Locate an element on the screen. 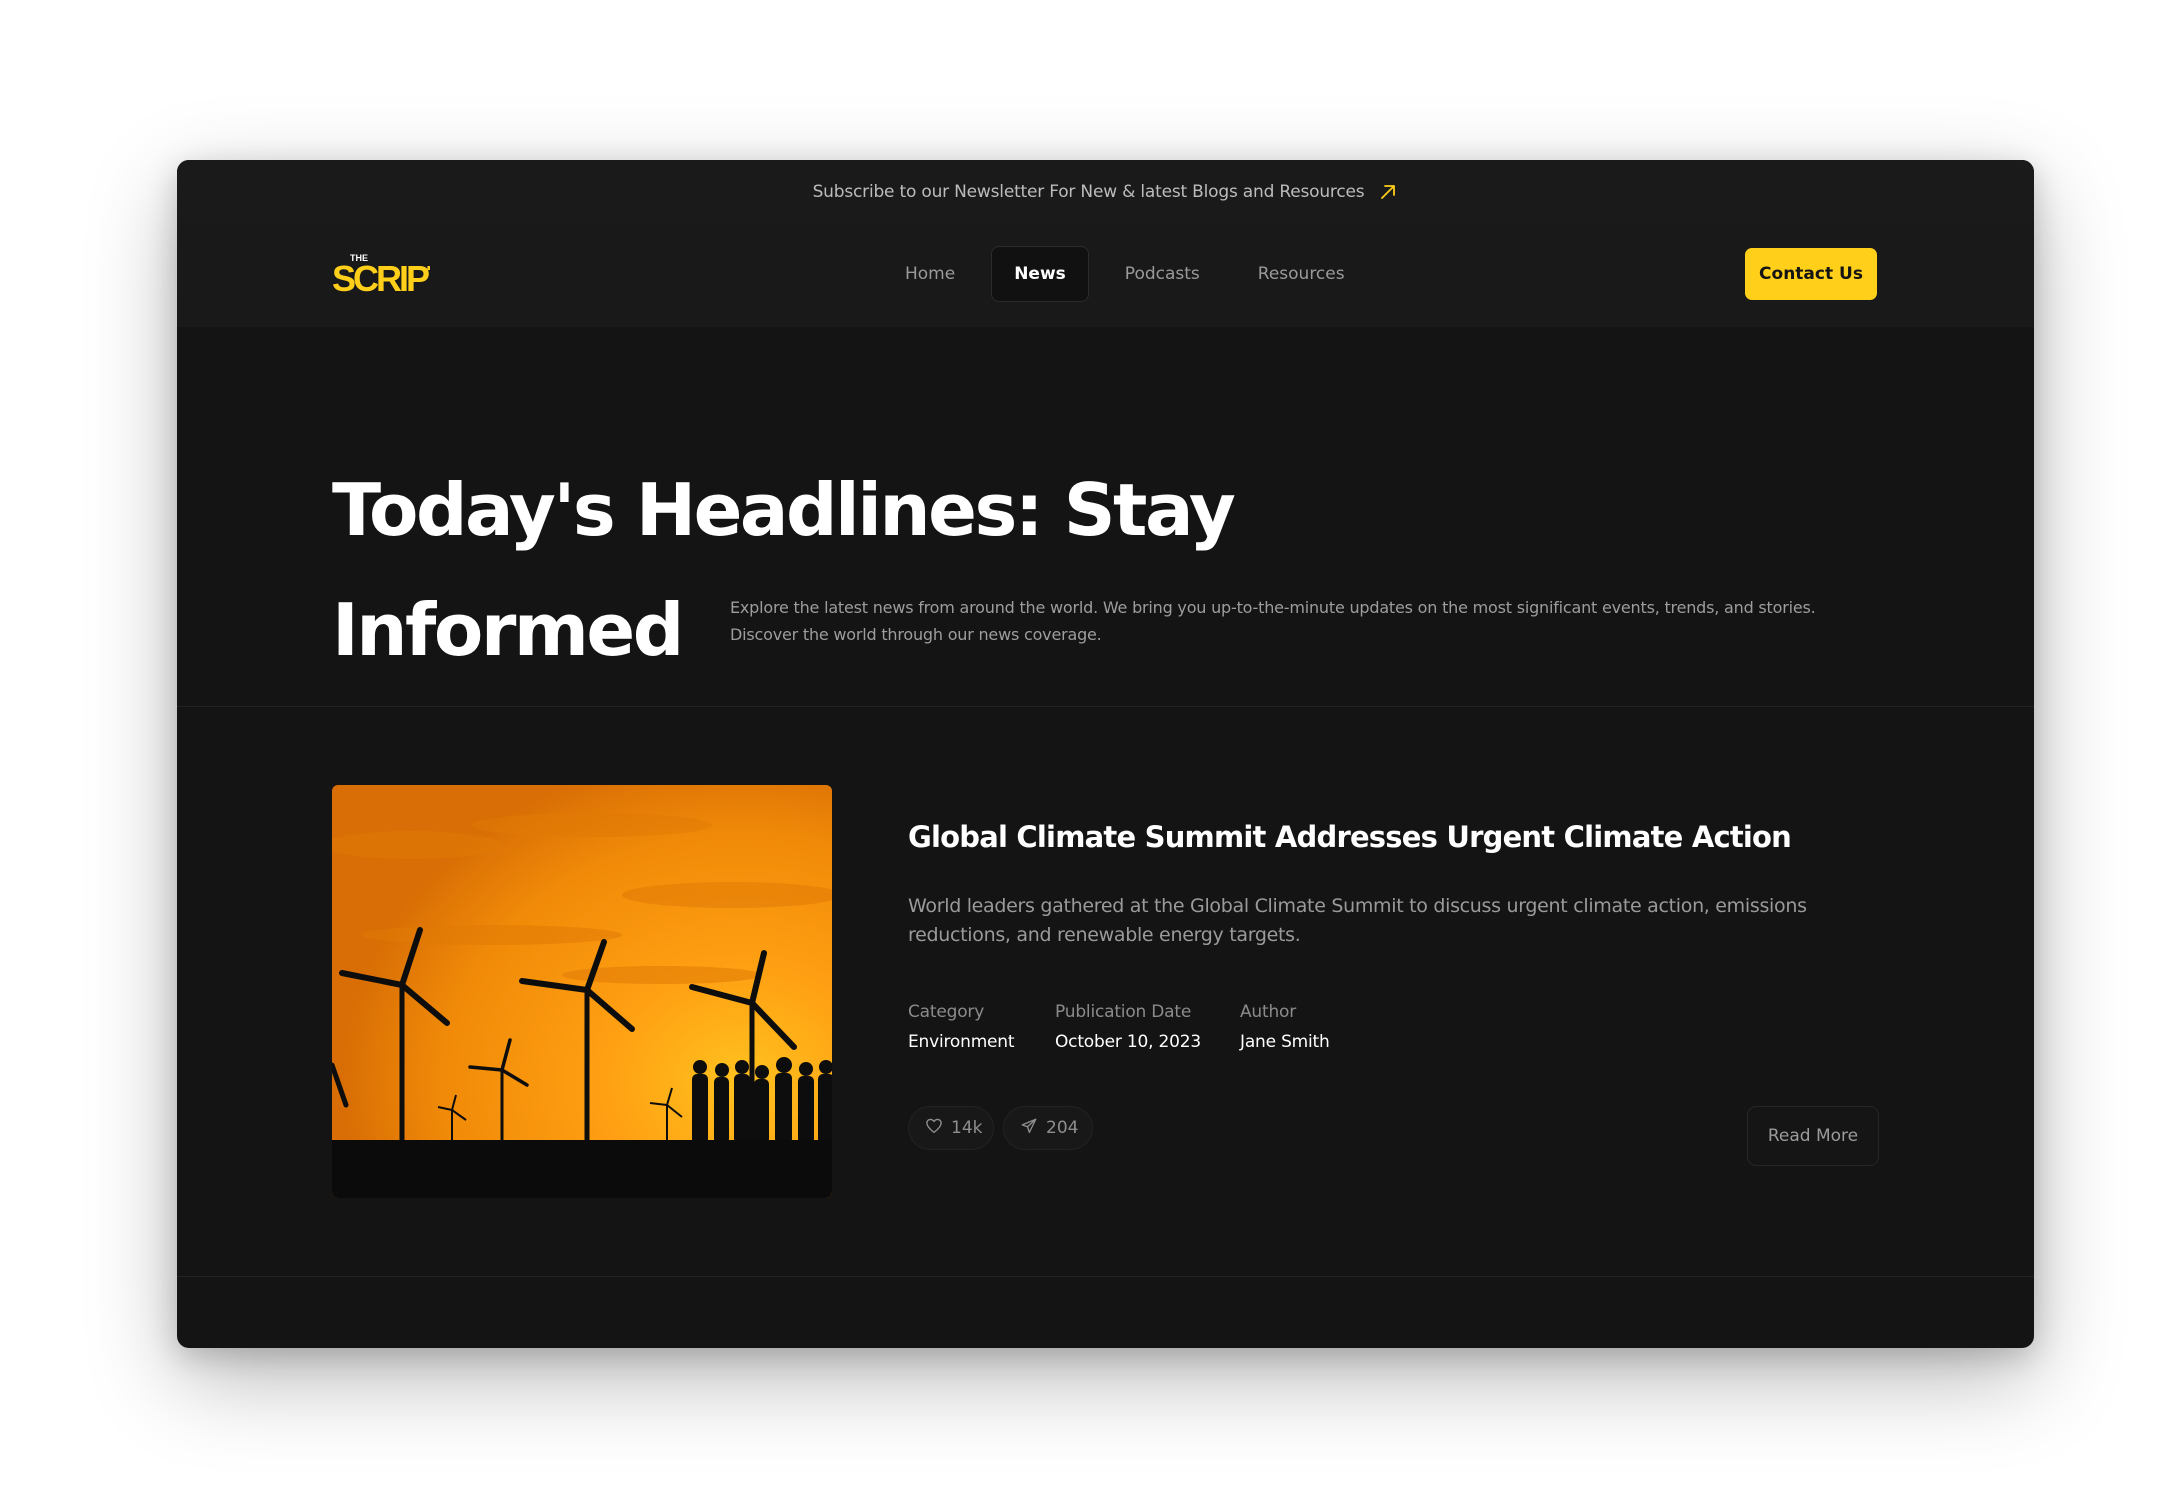  contact-us-button: Contact Us is located at coordinates (1811, 274).